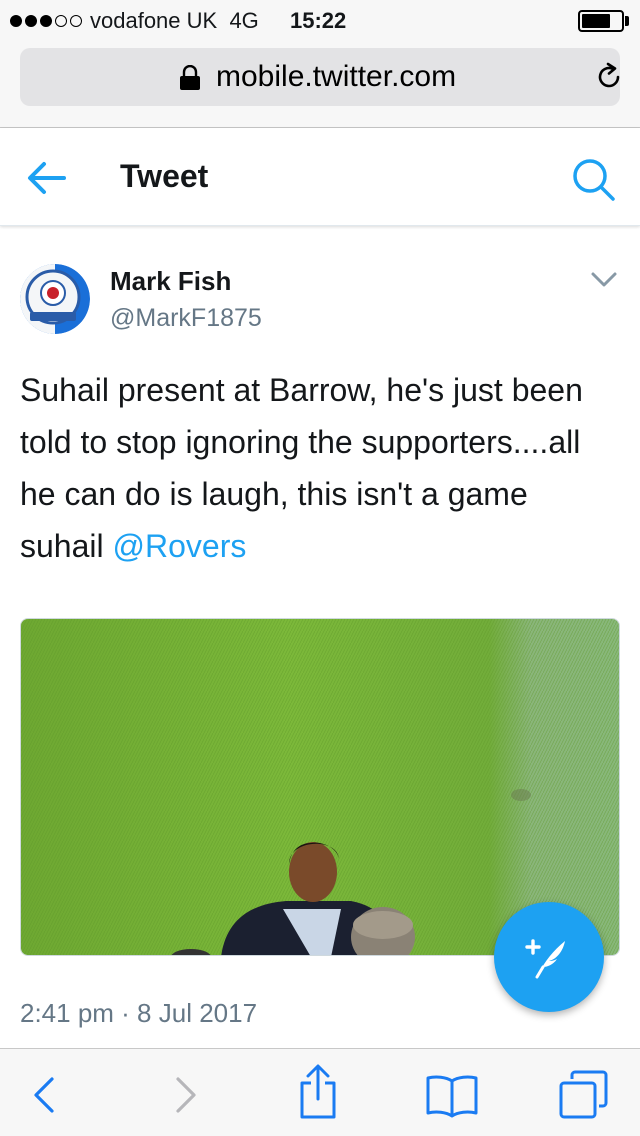 This screenshot has height=1136, width=640. What do you see at coordinates (190, 77) in the screenshot?
I see `lock-icon` at bounding box center [190, 77].